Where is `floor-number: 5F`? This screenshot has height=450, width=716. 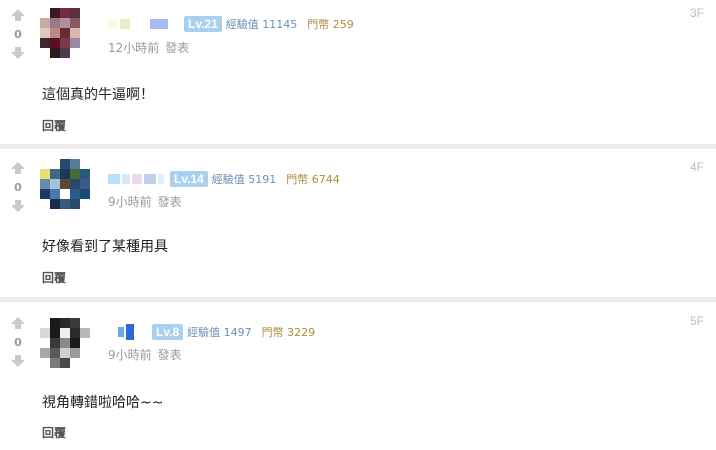 floor-number: 5F is located at coordinates (696, 321).